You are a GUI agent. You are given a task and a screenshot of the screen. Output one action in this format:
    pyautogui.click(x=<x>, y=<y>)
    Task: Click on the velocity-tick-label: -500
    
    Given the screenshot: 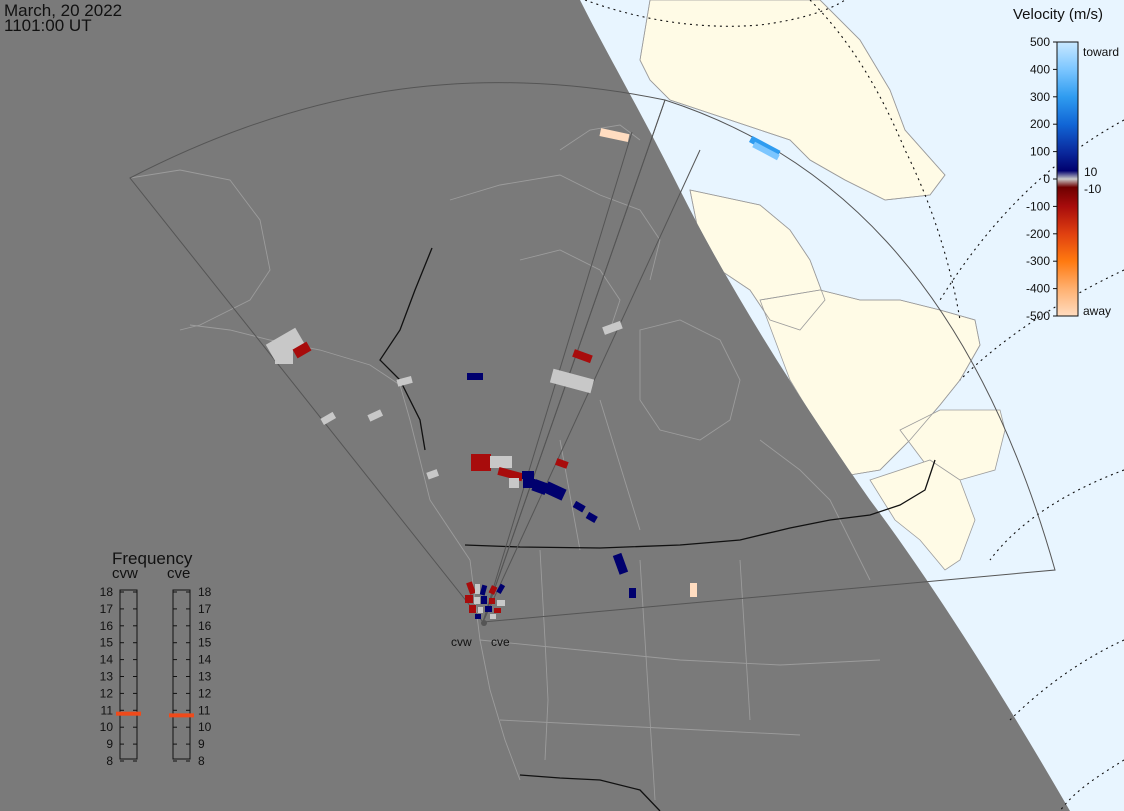 What is the action you would take?
    pyautogui.click(x=1038, y=316)
    